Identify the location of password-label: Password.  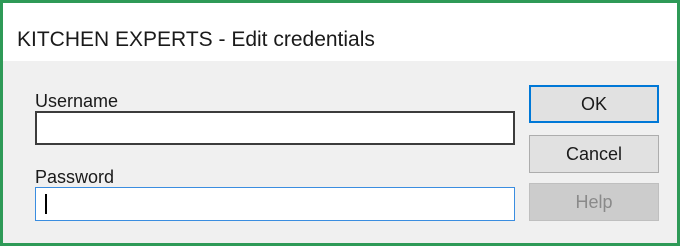
(75, 177).